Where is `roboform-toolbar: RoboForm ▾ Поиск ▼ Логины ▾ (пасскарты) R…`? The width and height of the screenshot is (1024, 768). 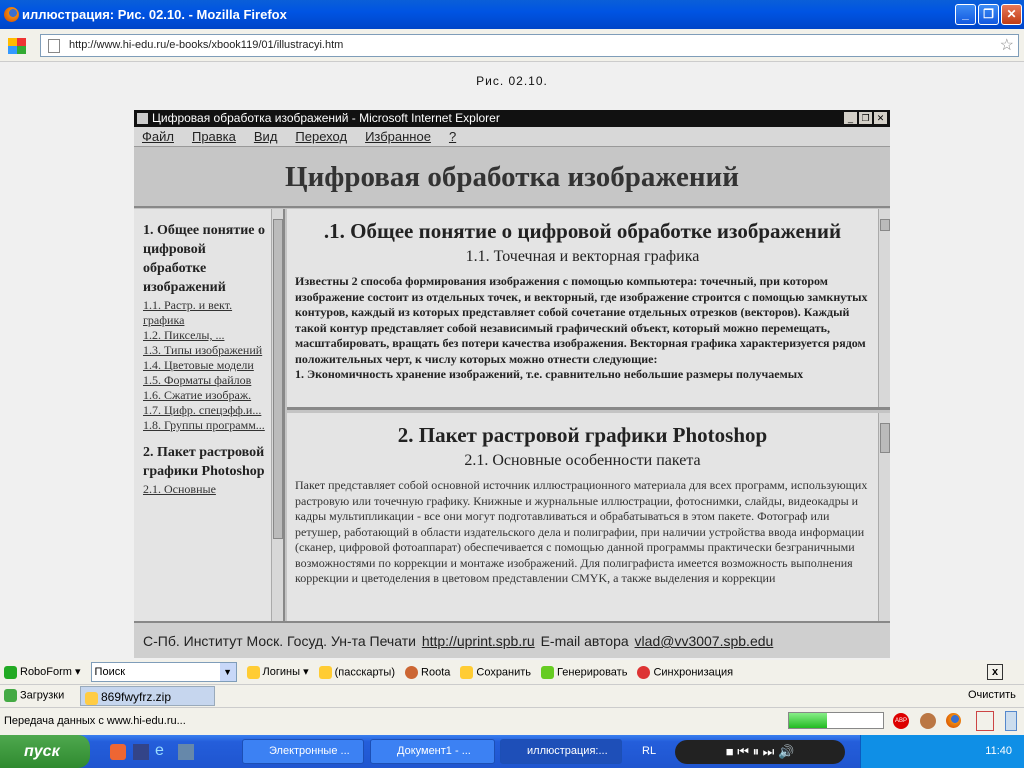 roboform-toolbar: RoboForm ▾ Поиск ▼ Логины ▾ (пасскарты) R… is located at coordinates (512, 672).